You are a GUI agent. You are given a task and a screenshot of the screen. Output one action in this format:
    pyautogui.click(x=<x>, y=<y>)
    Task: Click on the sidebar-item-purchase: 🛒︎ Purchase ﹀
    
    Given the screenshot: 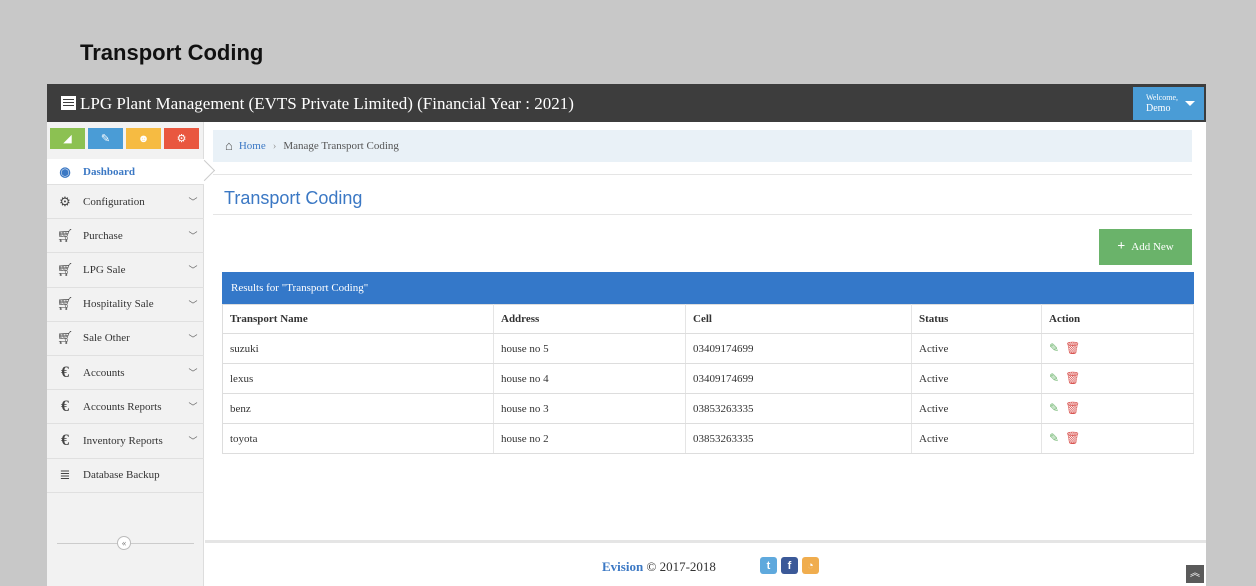 What is the action you would take?
    pyautogui.click(x=125, y=236)
    